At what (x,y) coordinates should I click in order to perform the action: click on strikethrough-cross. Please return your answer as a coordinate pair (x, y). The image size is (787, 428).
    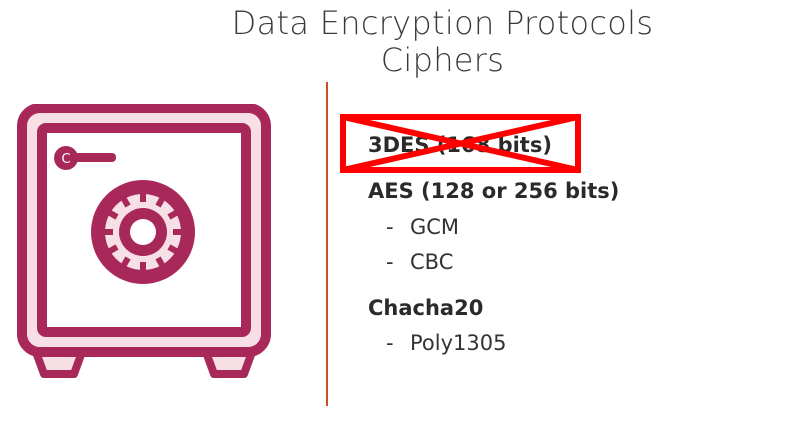
    Looking at the image, I should click on (460, 143).